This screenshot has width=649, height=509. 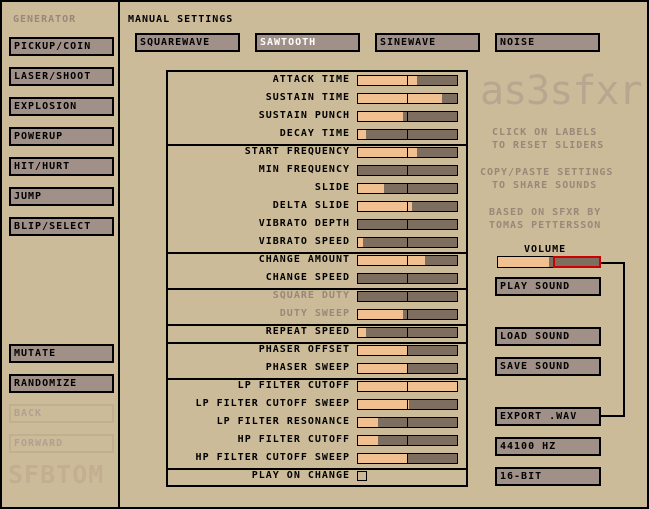 I want to click on param-label-16: PHASER SWEEP, so click(x=308, y=367).